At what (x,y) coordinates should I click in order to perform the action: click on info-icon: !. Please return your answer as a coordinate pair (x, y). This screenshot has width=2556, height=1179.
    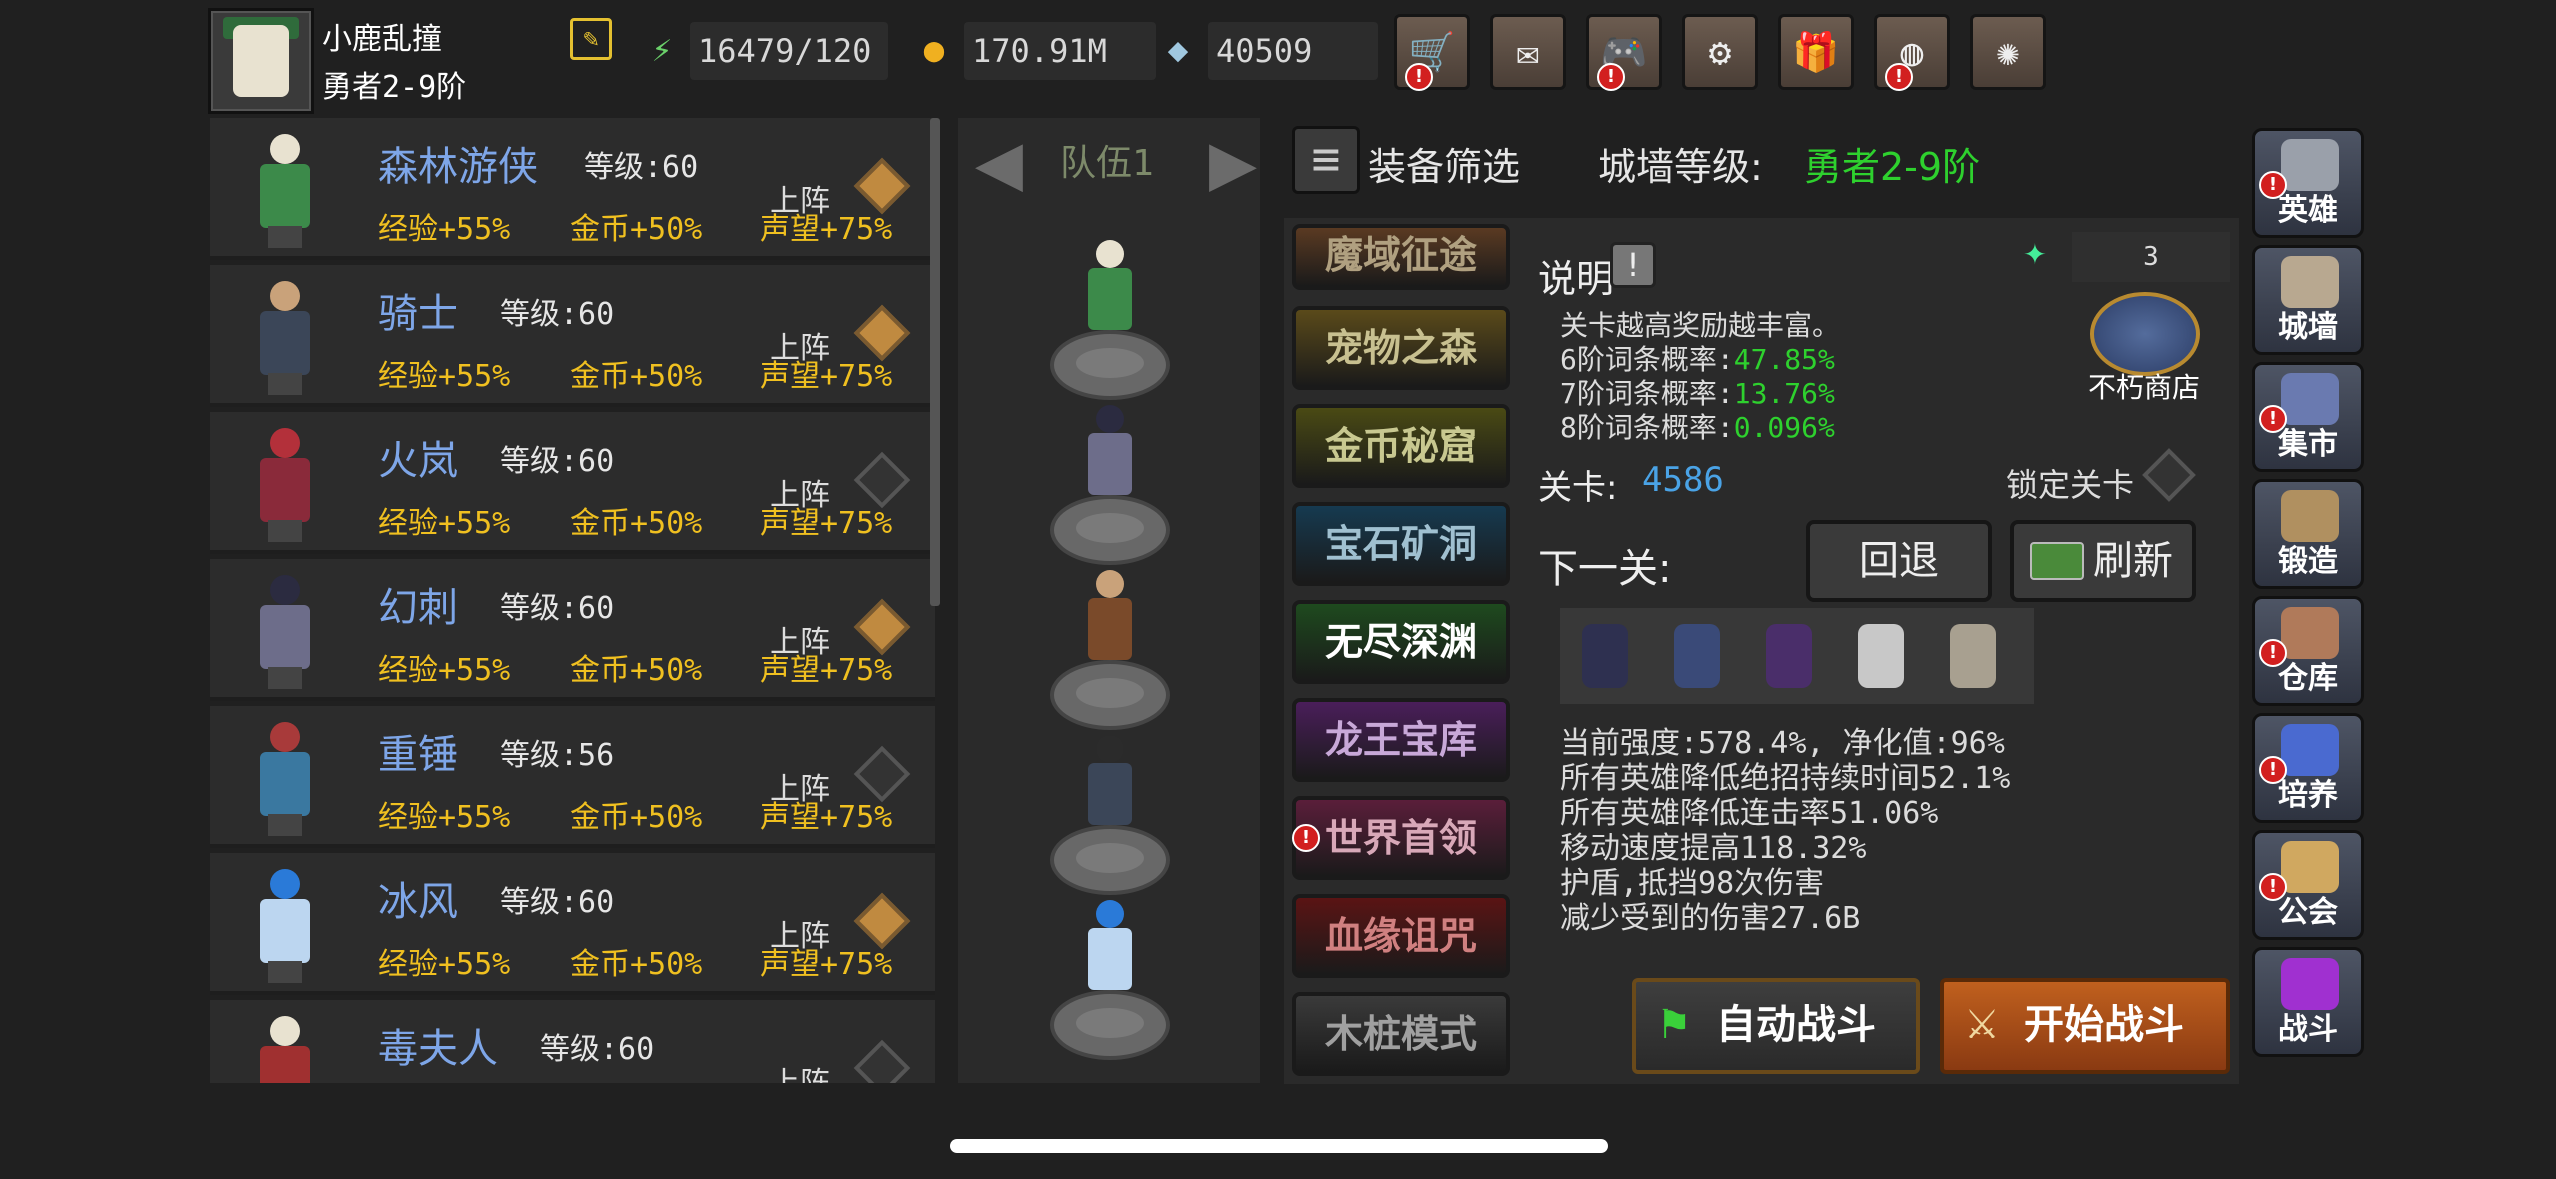
    Looking at the image, I should click on (1633, 265).